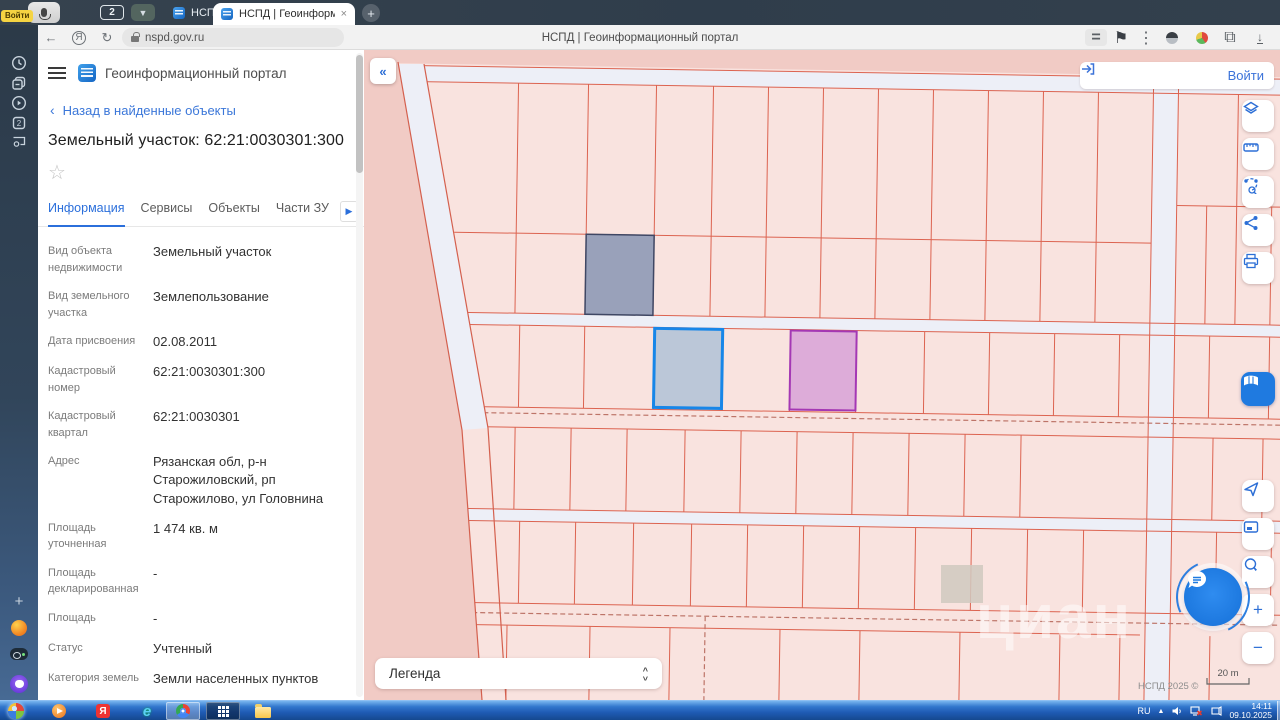  I want to click on locate-button, so click(1258, 496).